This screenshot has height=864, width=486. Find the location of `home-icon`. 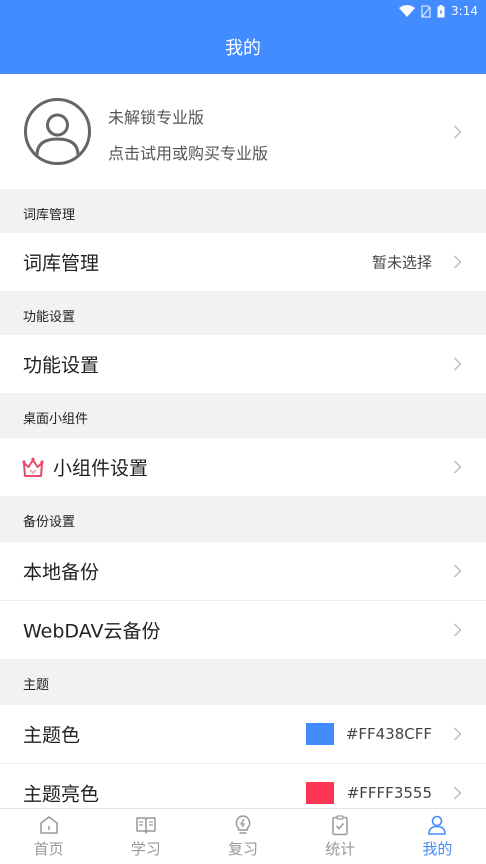

home-icon is located at coordinates (48, 825).